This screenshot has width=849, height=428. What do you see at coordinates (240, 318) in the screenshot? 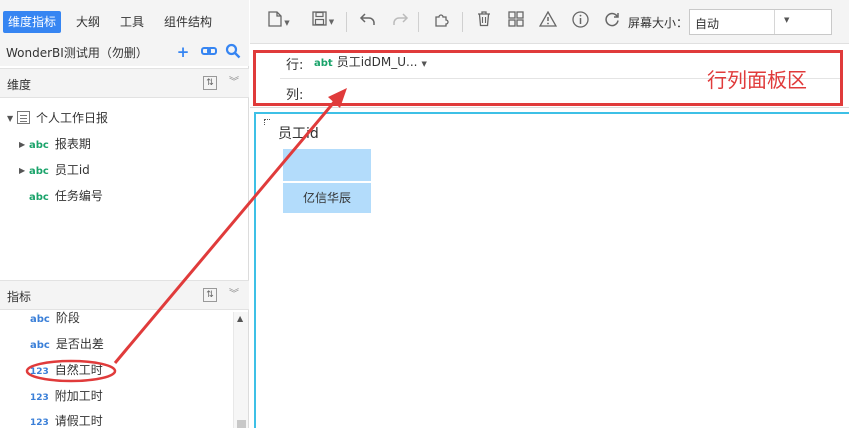
I see `scroll-up-icon: ▲` at bounding box center [240, 318].